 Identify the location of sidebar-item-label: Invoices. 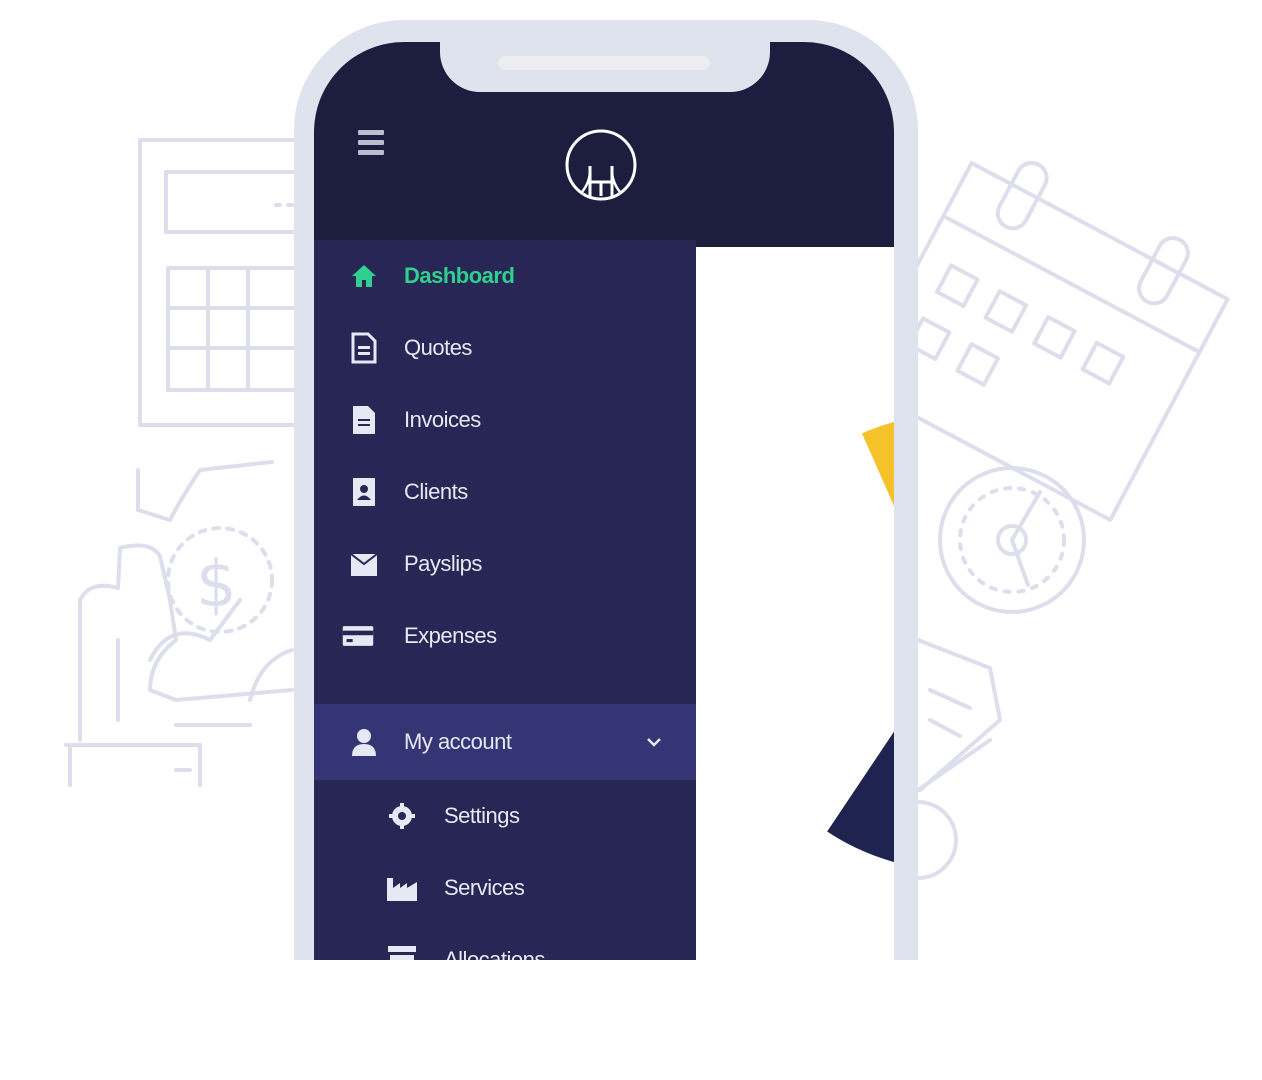
(442, 419).